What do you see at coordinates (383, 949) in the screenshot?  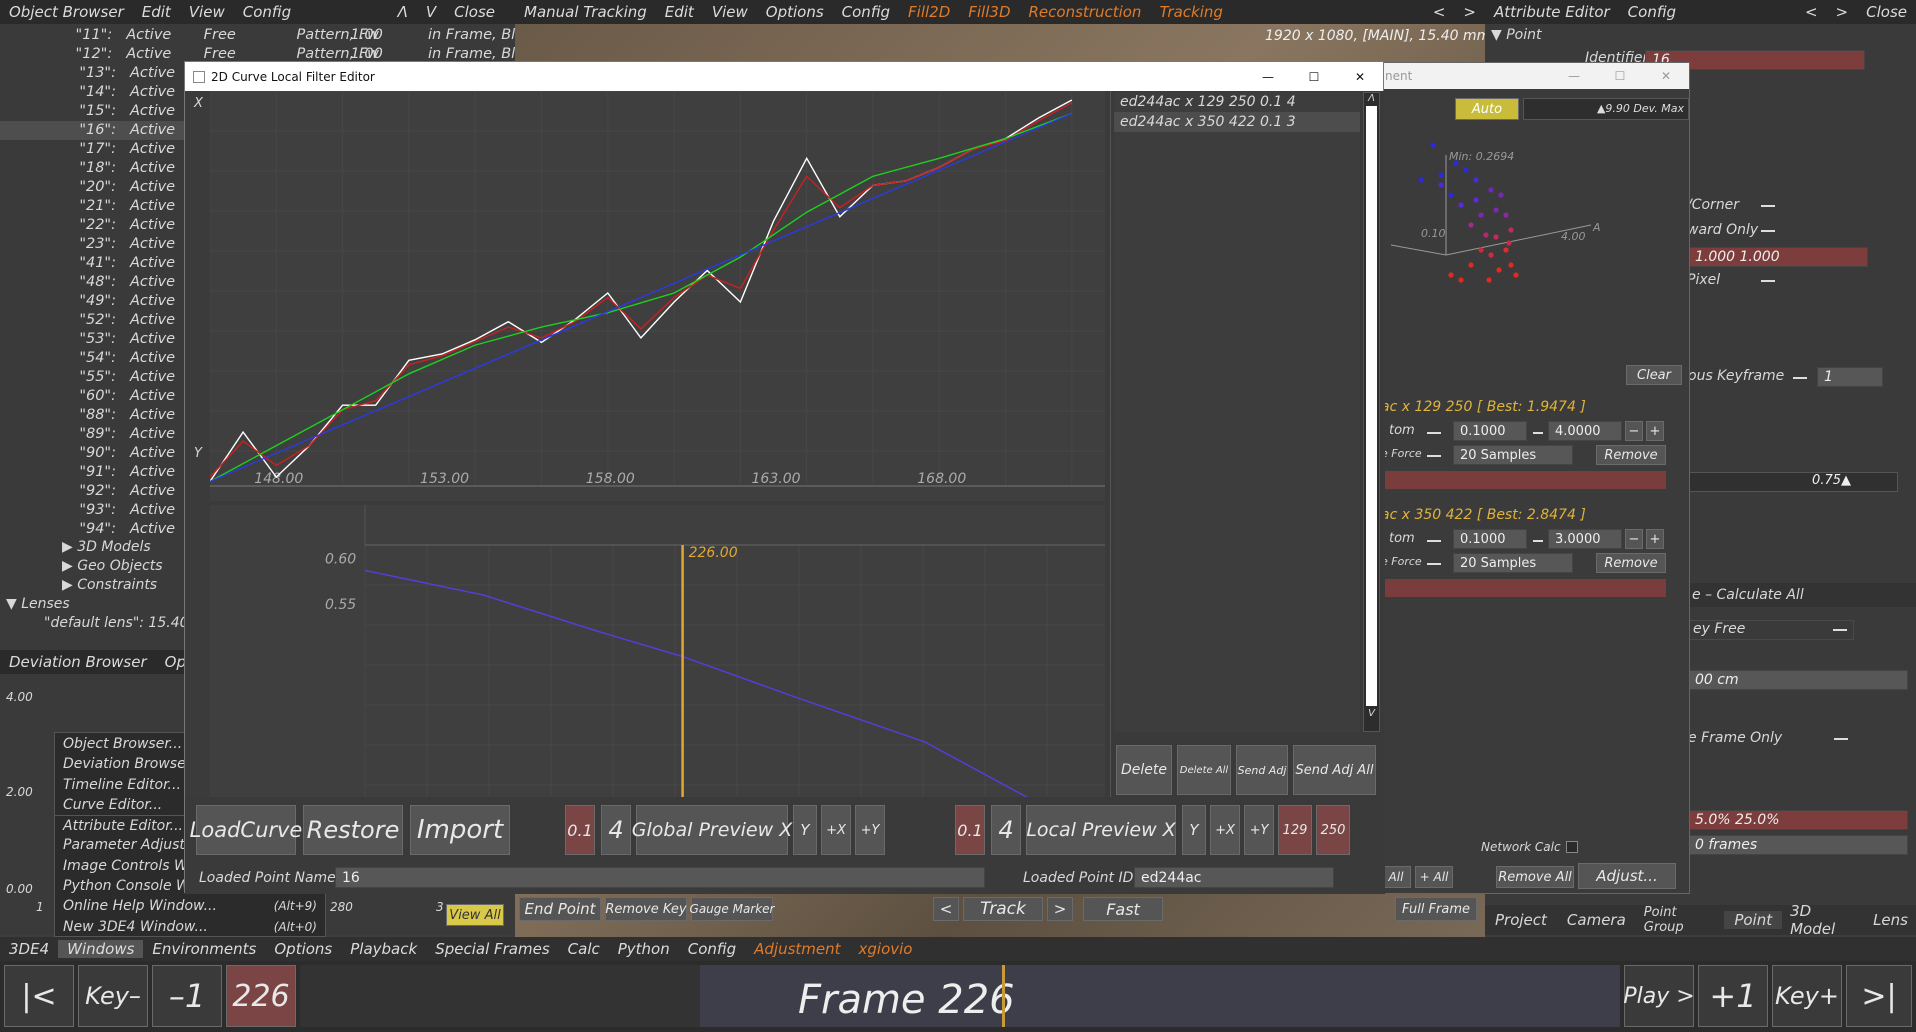 I see `menu-playback: Playback` at bounding box center [383, 949].